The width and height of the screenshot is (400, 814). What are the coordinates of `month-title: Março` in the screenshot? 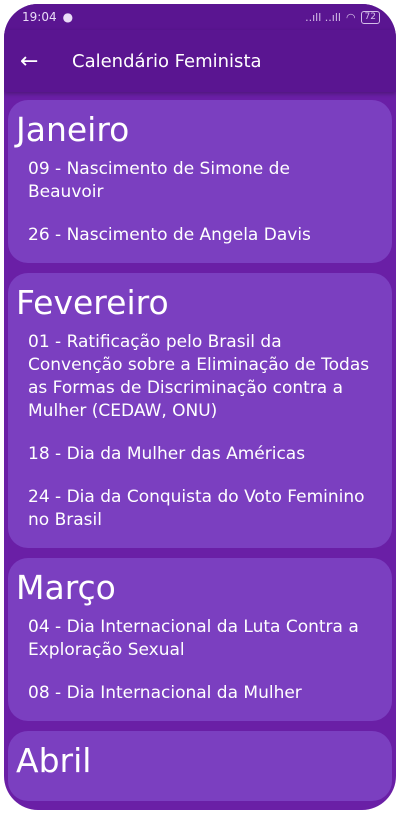 It's located at (66, 587).